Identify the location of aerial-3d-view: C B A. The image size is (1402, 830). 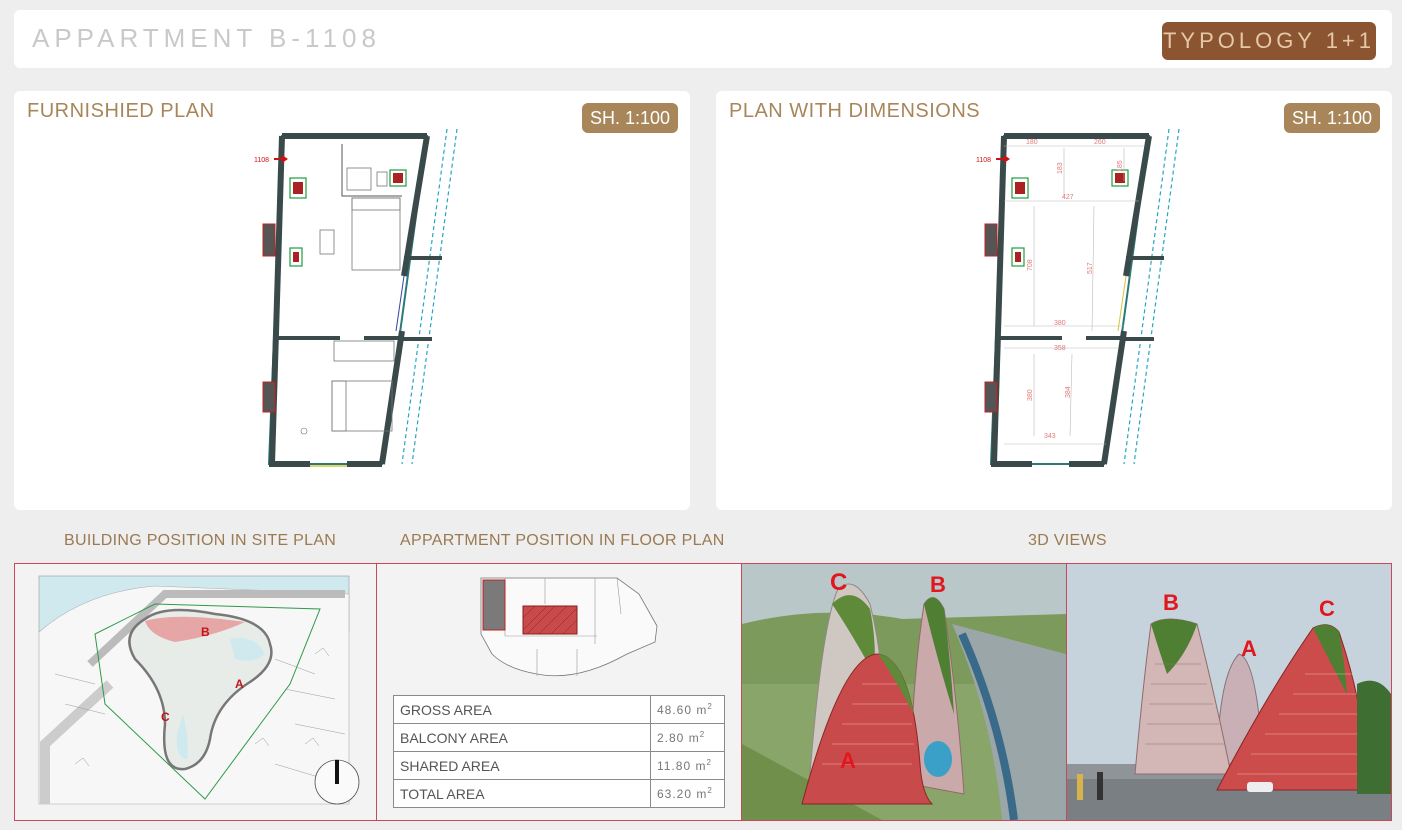
(904, 692).